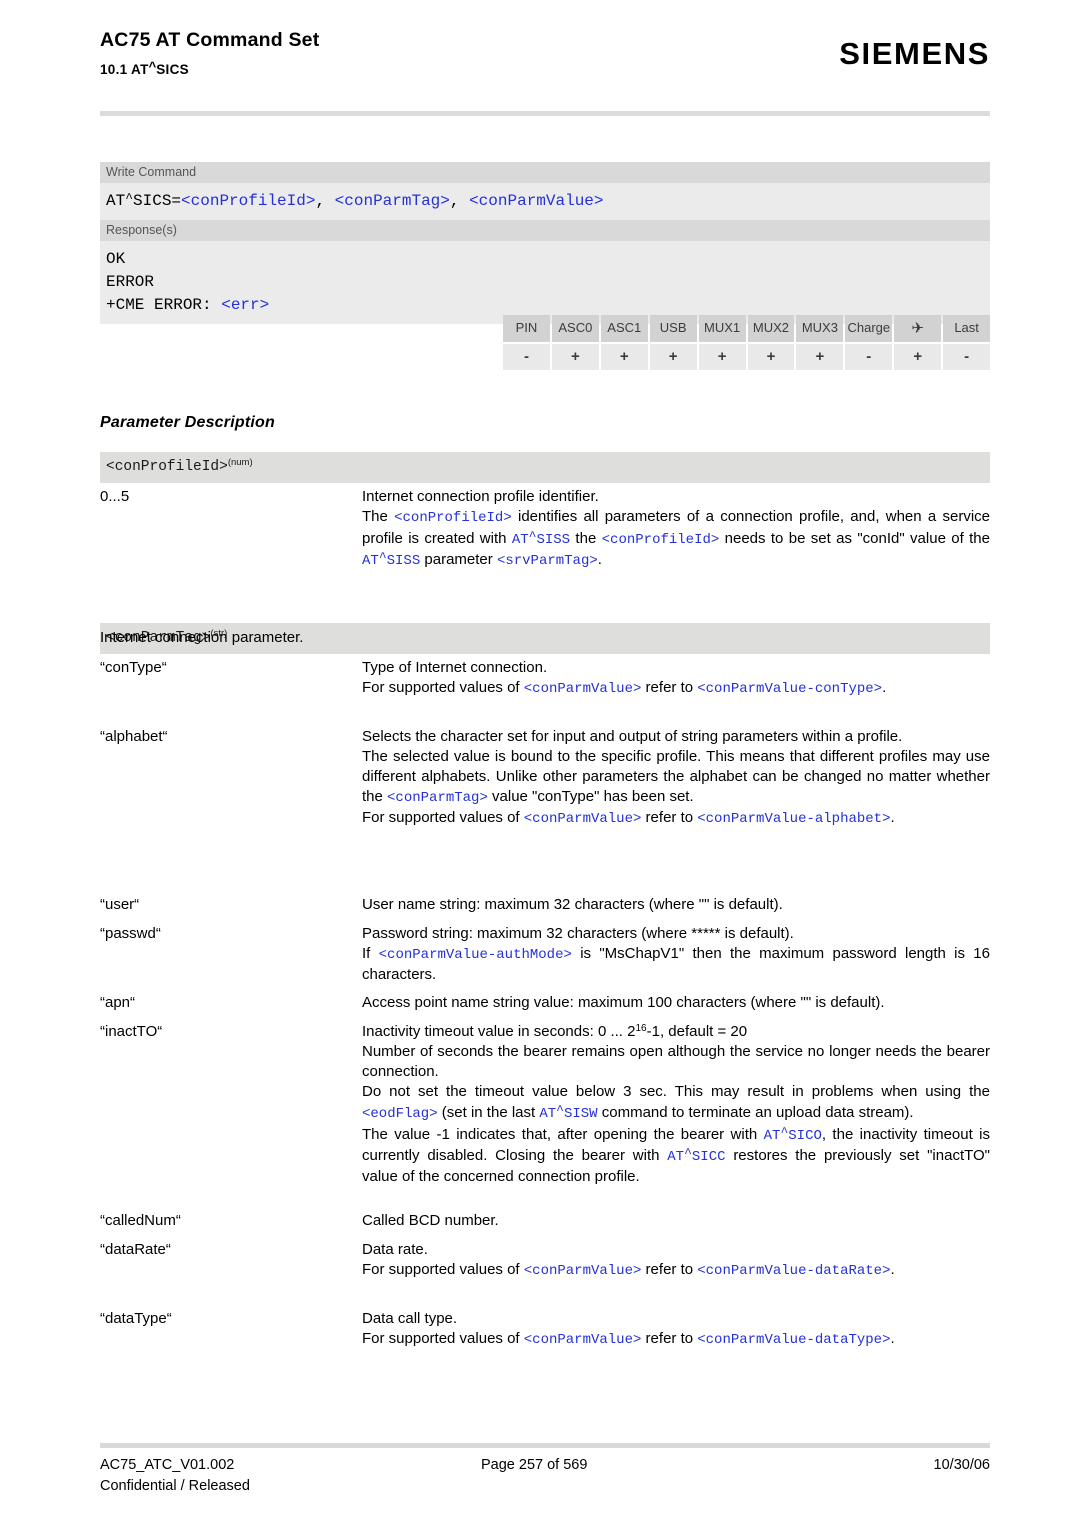 Image resolution: width=1080 pixels, height=1528 pixels. I want to click on command-arg-0: <conProfileId>, so click(248, 200).